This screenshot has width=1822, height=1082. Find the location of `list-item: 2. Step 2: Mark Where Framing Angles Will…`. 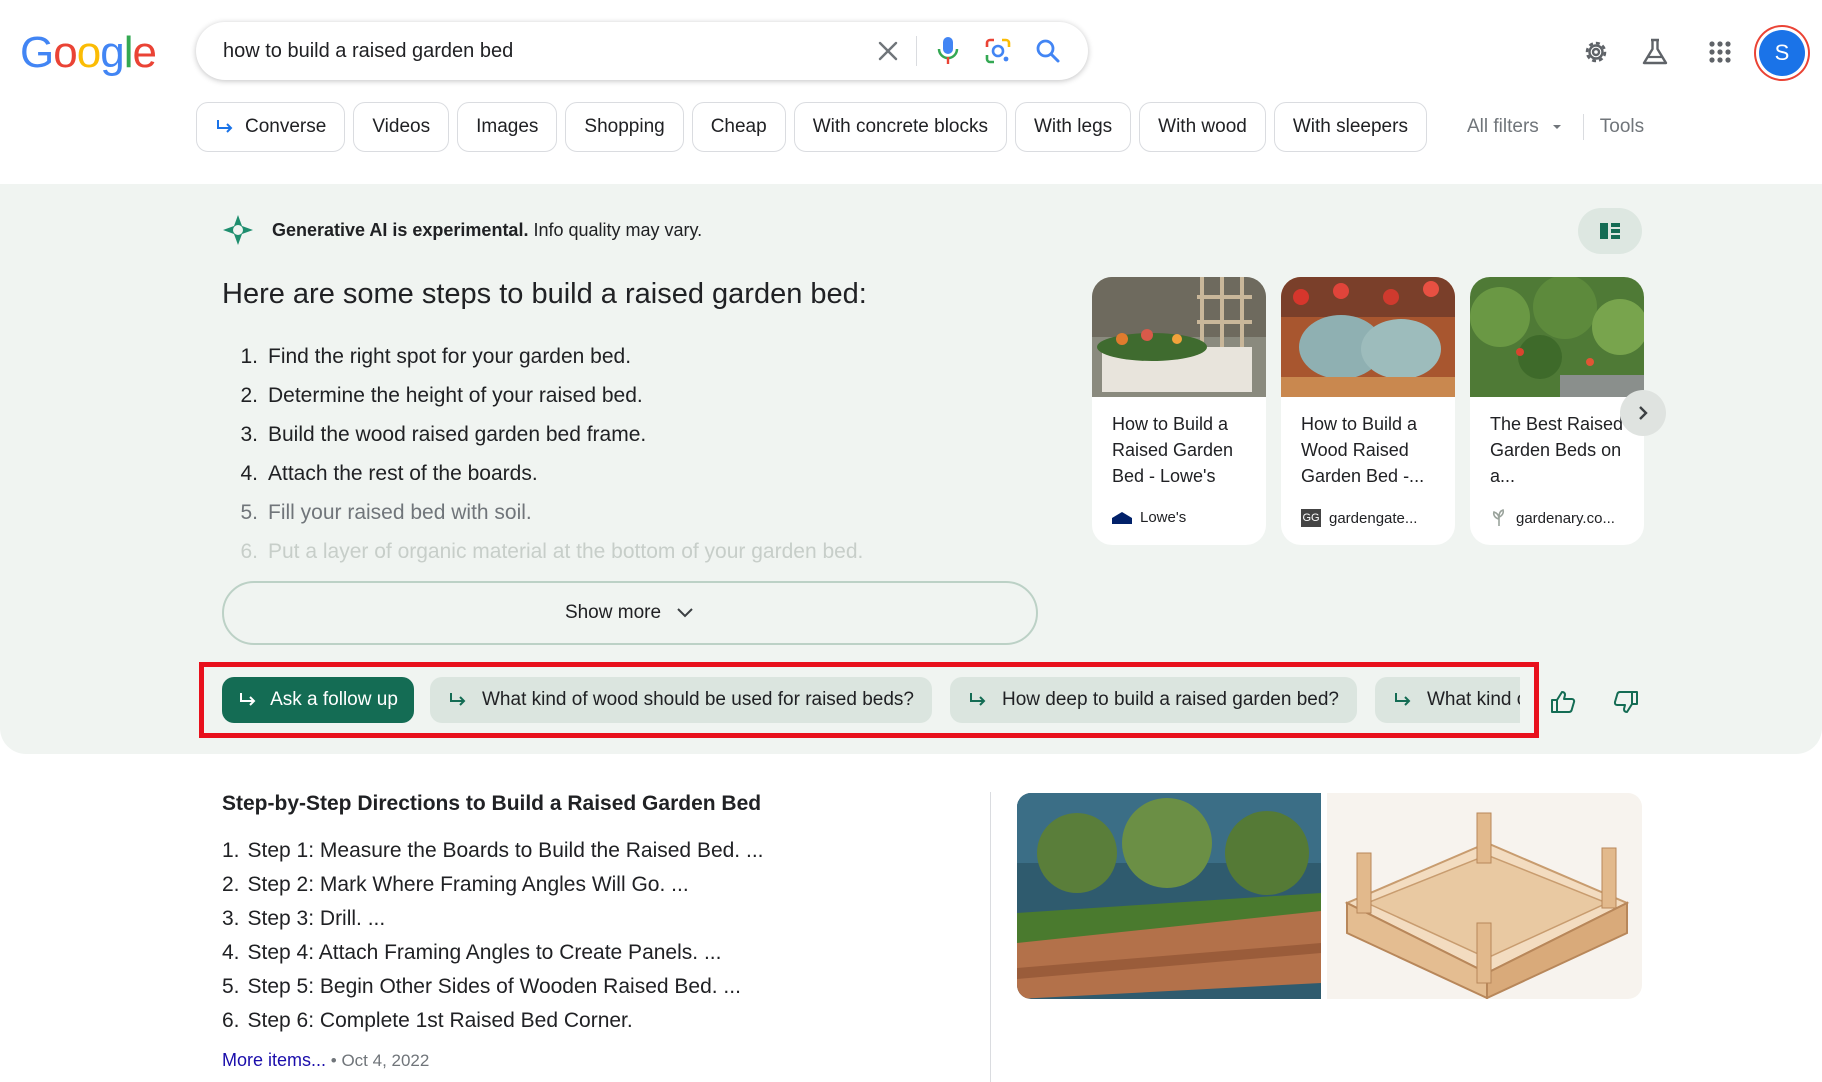

list-item: 2. Step 2: Mark Where Framing Angles Will… is located at coordinates (455, 884).